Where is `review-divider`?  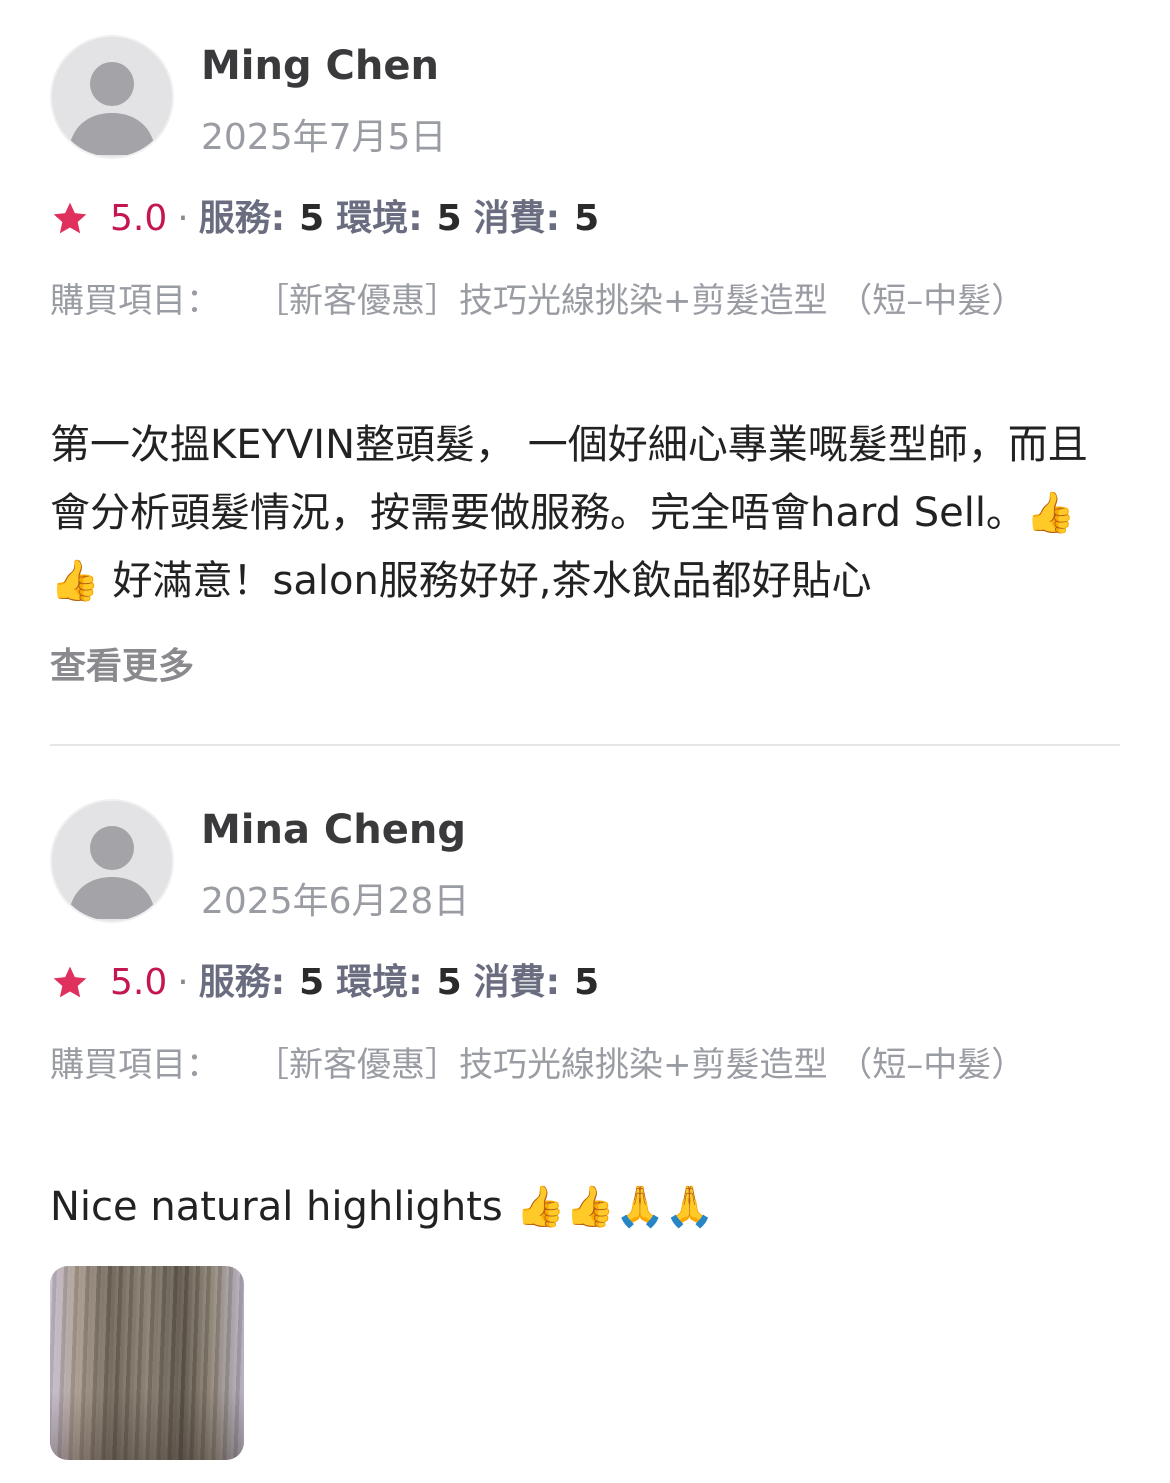 review-divider is located at coordinates (585, 745).